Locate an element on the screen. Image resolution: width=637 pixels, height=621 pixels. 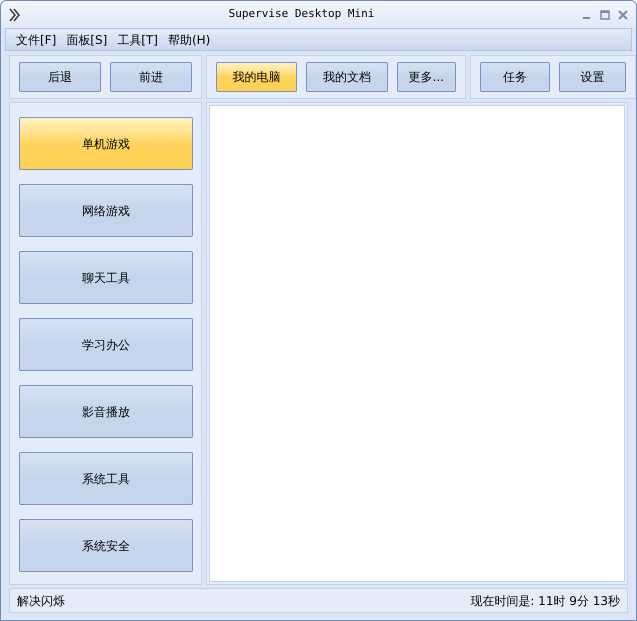
menu-item: 工具[T] is located at coordinates (137, 39).